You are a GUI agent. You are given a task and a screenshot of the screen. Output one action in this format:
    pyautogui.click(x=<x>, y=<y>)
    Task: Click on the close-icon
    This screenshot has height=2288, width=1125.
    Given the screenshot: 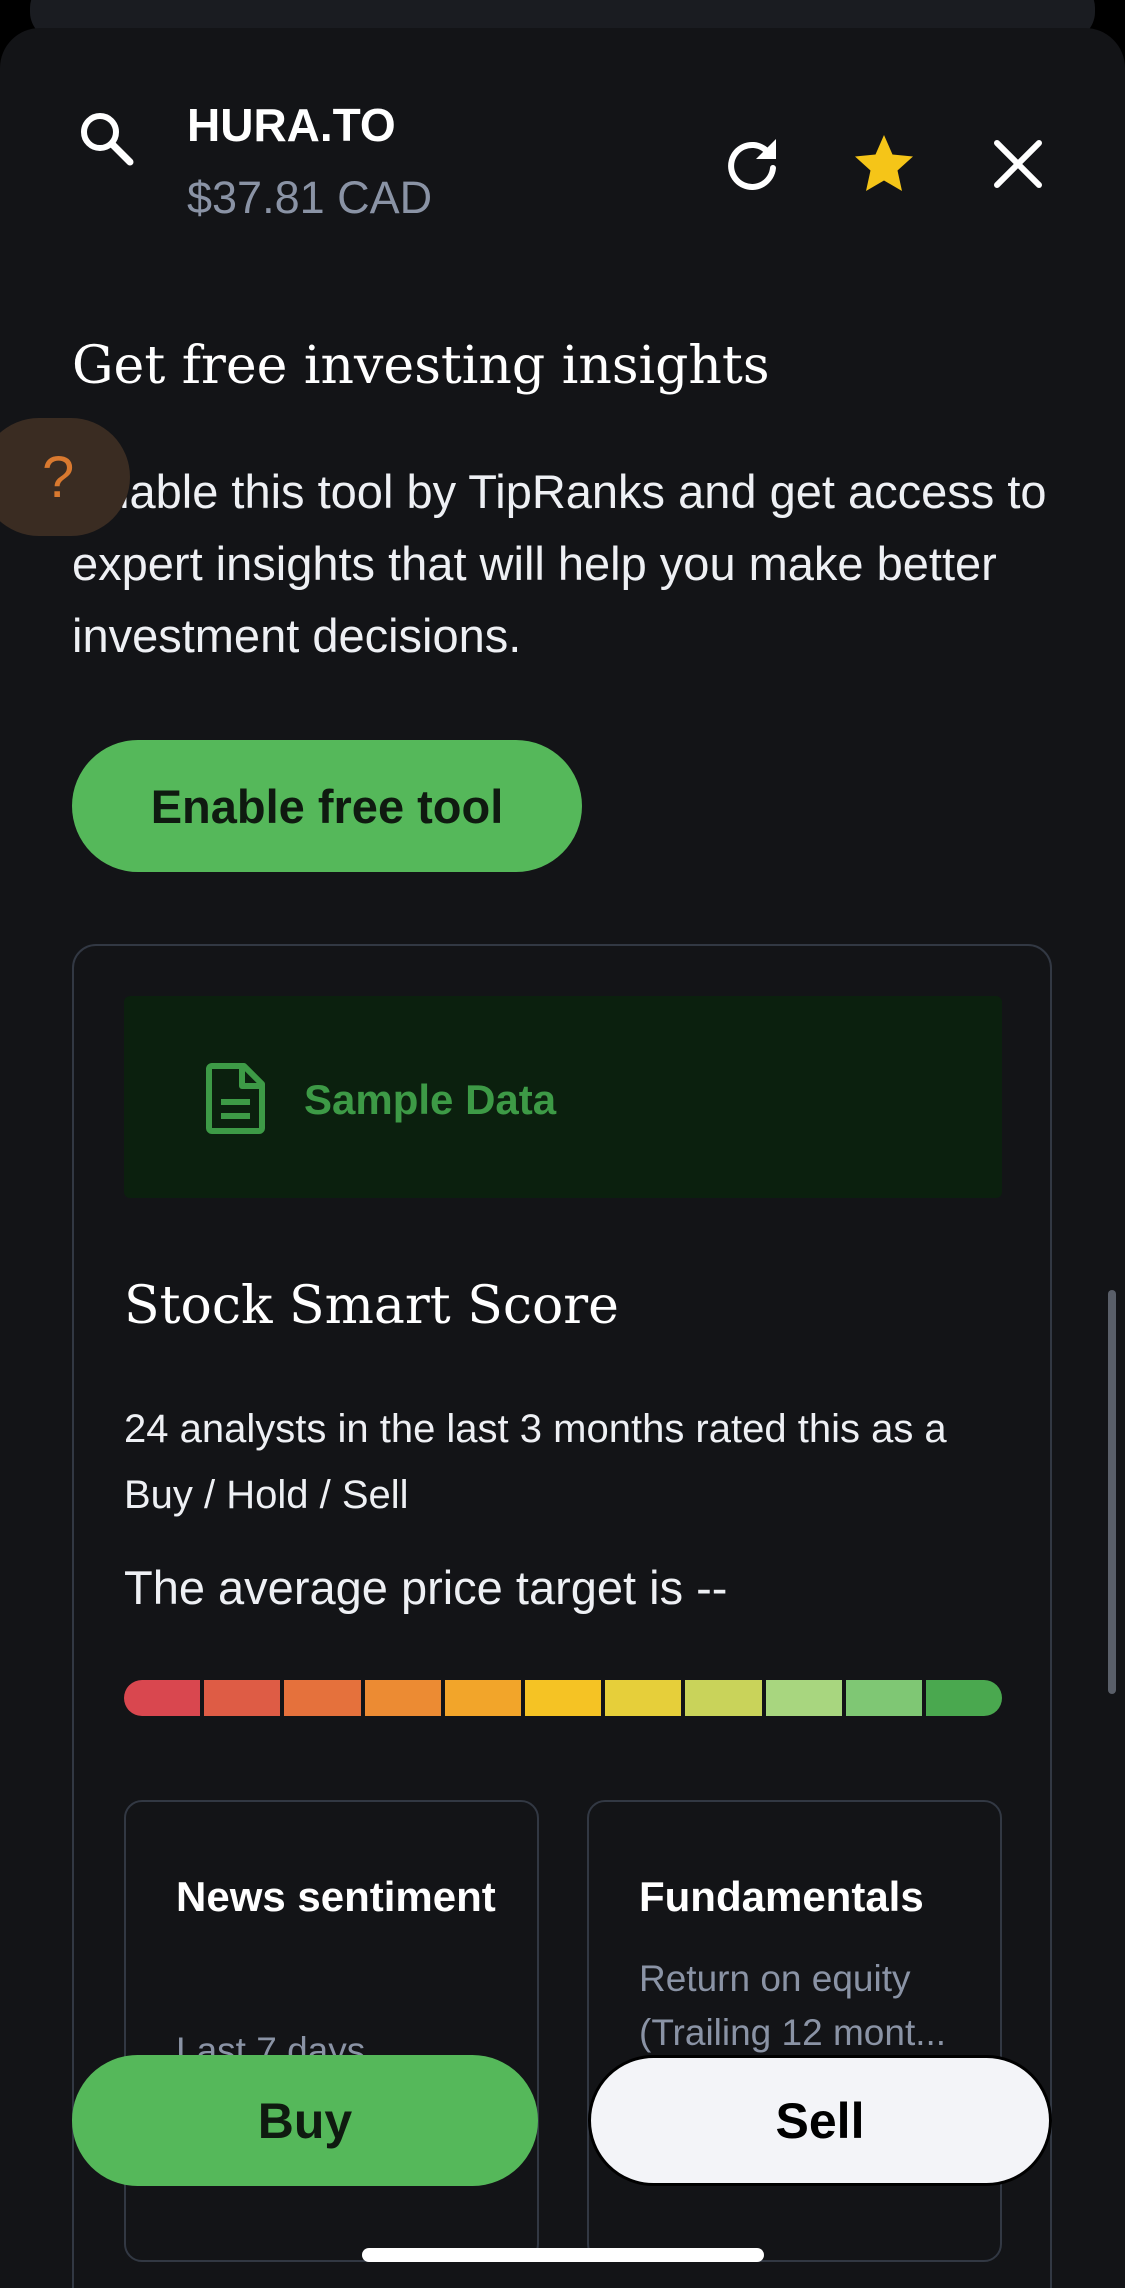 What is the action you would take?
    pyautogui.click(x=1018, y=164)
    